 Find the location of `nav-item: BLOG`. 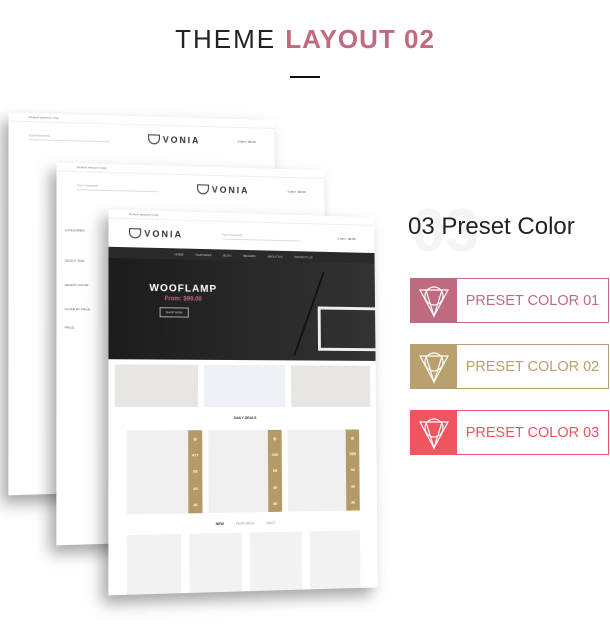

nav-item: BLOG is located at coordinates (227, 255).